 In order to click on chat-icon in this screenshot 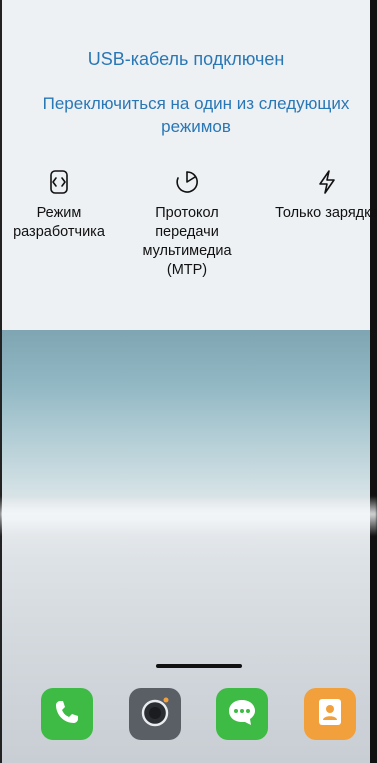, I will do `click(242, 714)`.